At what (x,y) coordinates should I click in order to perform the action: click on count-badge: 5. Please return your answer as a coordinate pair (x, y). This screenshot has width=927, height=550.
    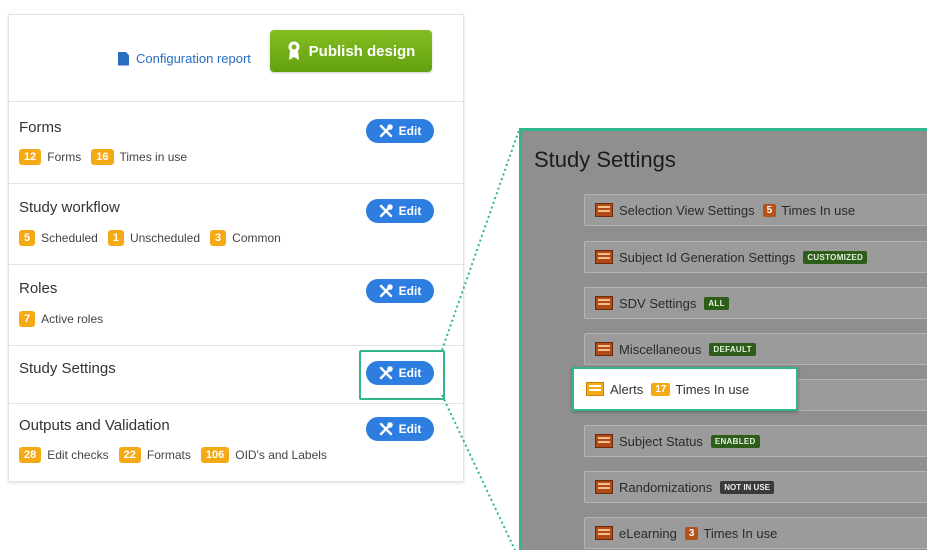
    Looking at the image, I should click on (769, 210).